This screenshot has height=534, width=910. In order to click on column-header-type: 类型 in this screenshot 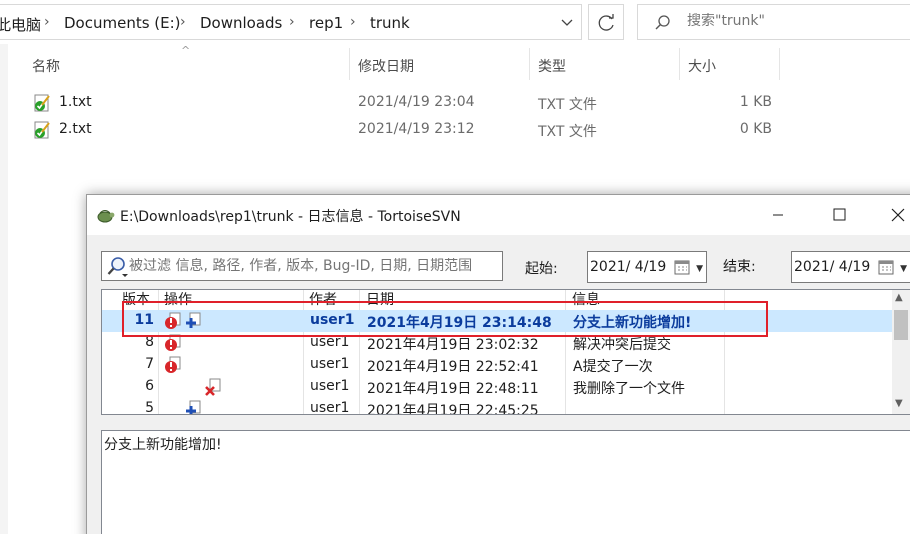, I will do `click(552, 66)`.